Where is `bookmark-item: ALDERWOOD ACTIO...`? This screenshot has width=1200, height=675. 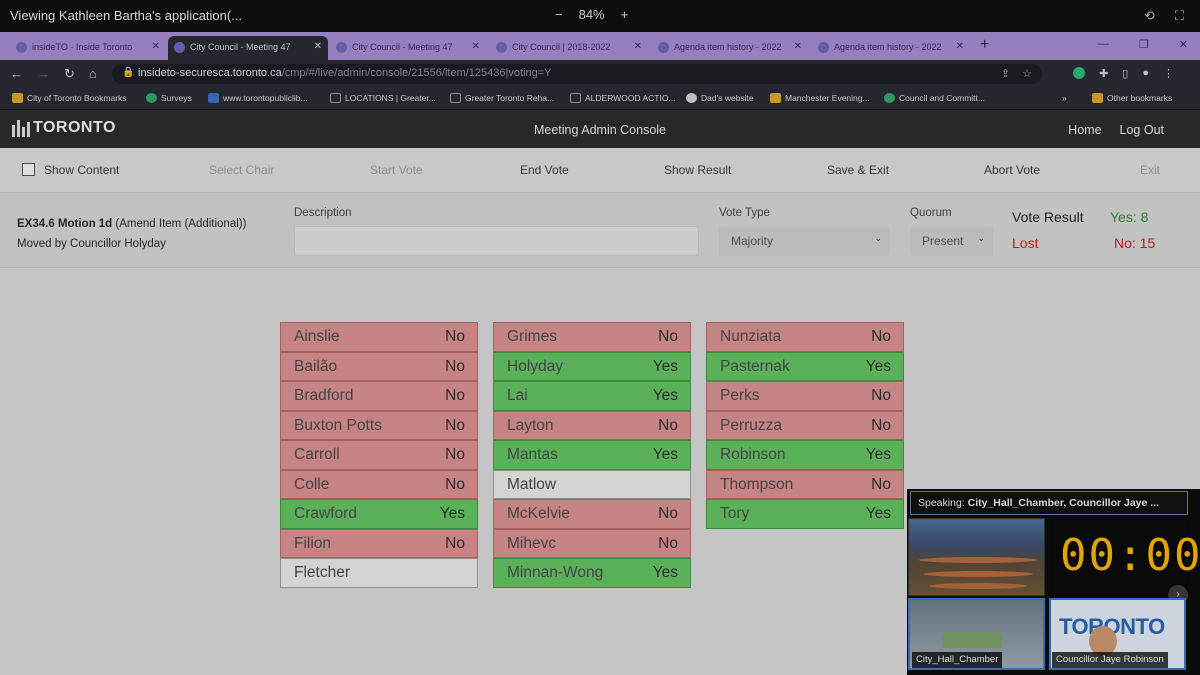
bookmark-item: ALDERWOOD ACTIO... is located at coordinates (623, 98).